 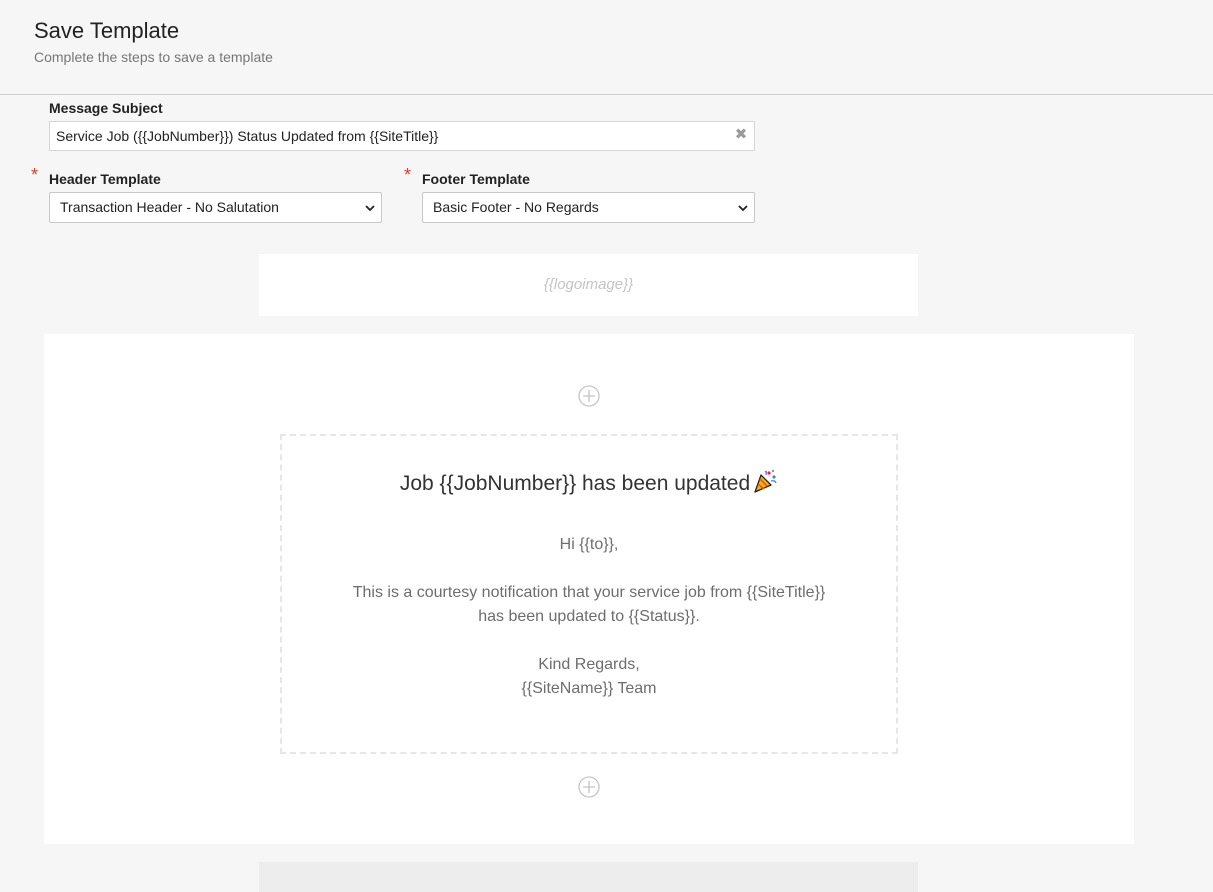 I want to click on page-subtitle: Complete the steps to save a template, so click(x=153, y=57).